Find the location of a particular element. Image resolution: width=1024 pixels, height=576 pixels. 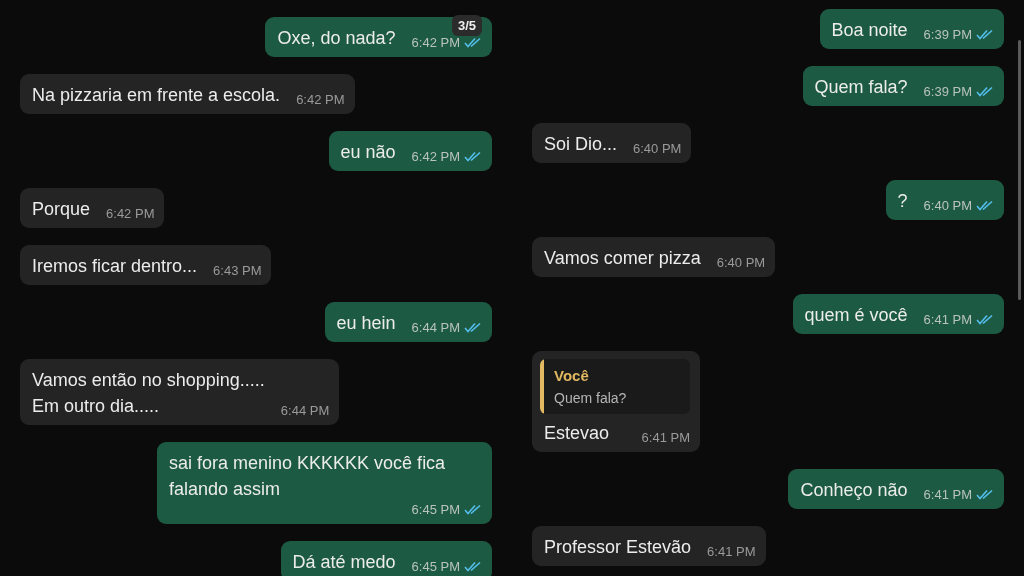

quote-author: Você is located at coordinates (572, 375).